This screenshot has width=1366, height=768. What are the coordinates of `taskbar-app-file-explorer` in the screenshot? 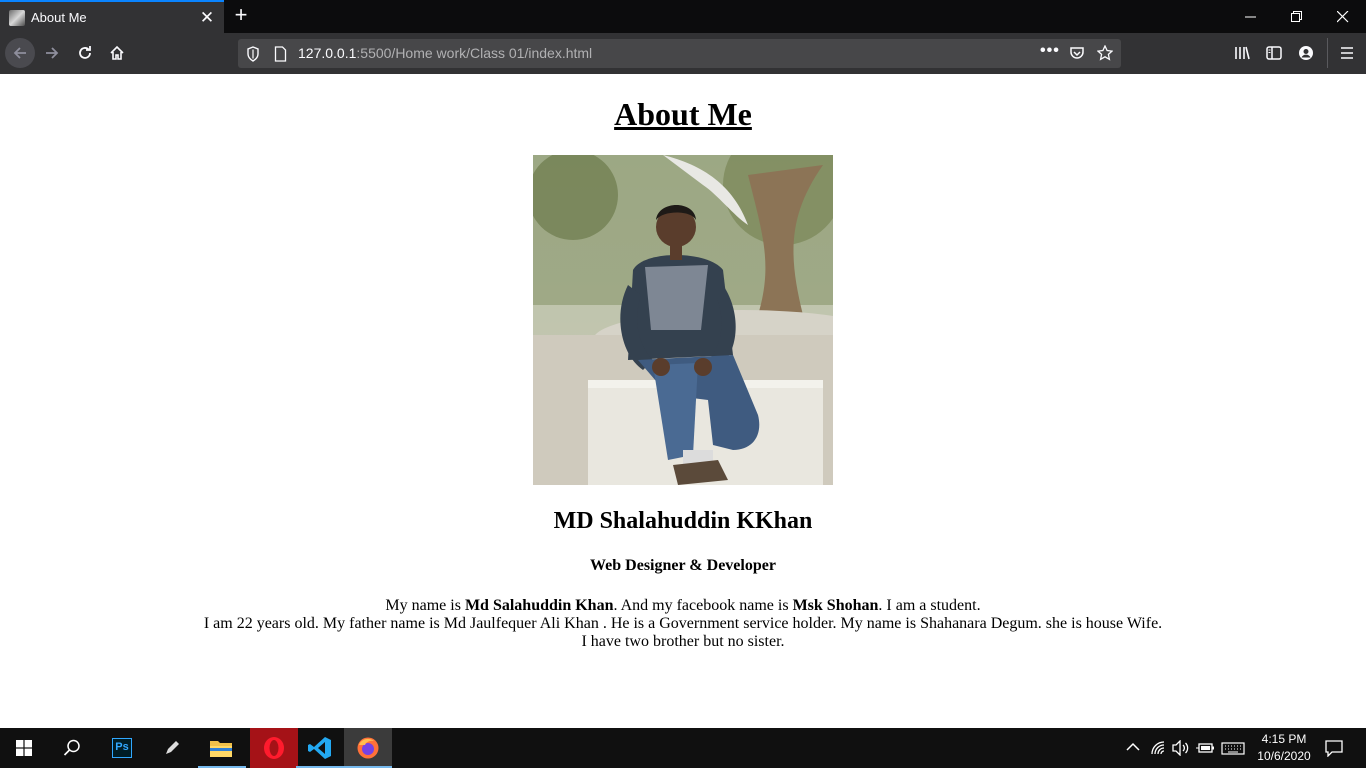 It's located at (222, 748).